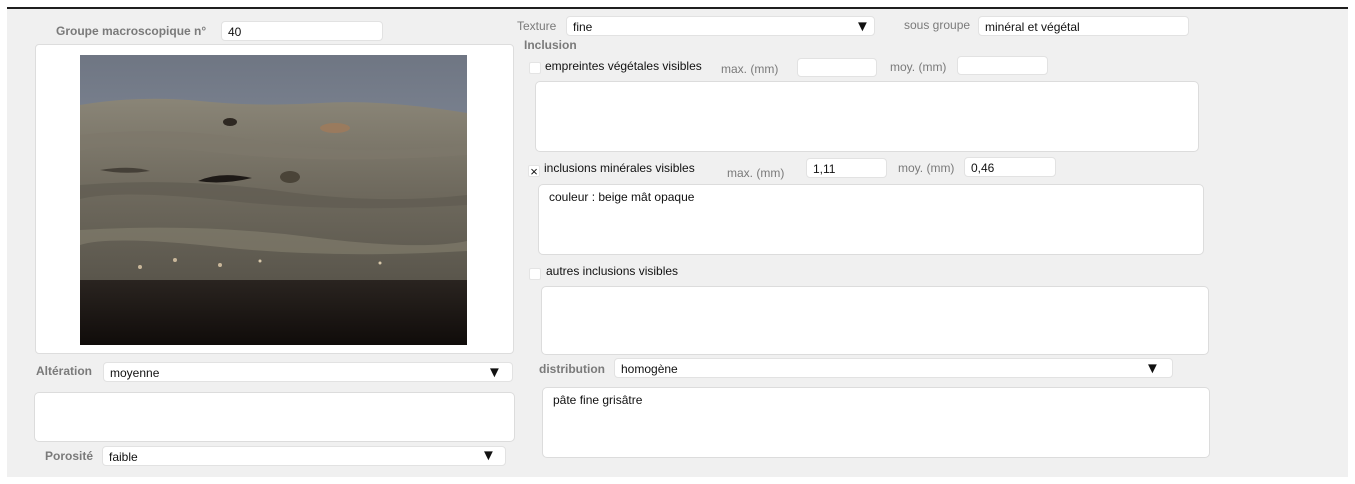 This screenshot has width=1355, height=484. What do you see at coordinates (1010, 167) in the screenshot?
I see `mineral-moy-field: 0,46` at bounding box center [1010, 167].